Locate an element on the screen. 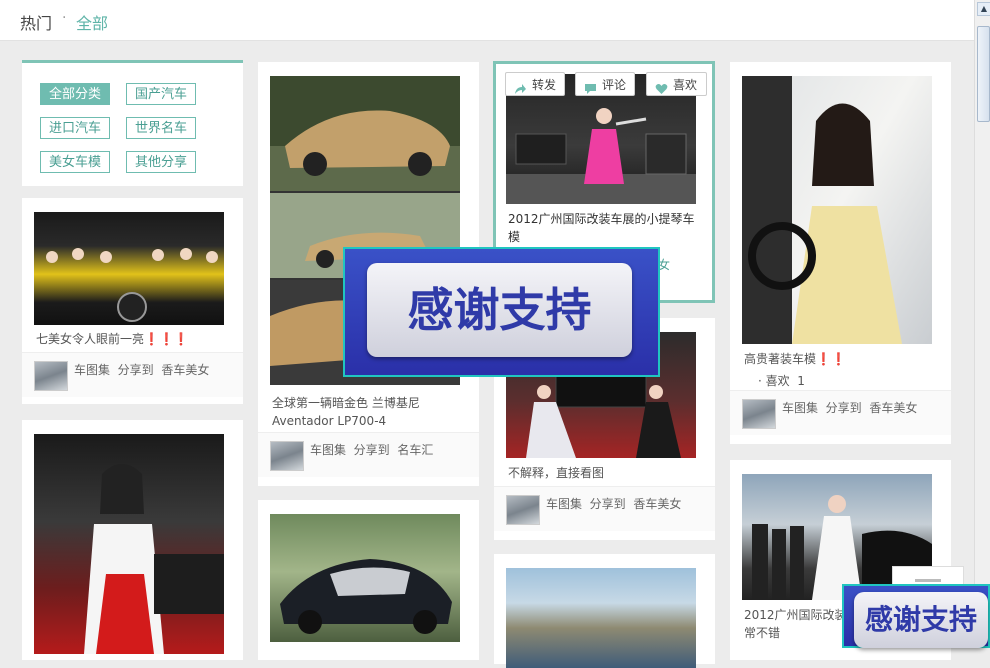 The height and width of the screenshot is (668, 990). bugatti-photo-icon is located at coordinates (366, 596).